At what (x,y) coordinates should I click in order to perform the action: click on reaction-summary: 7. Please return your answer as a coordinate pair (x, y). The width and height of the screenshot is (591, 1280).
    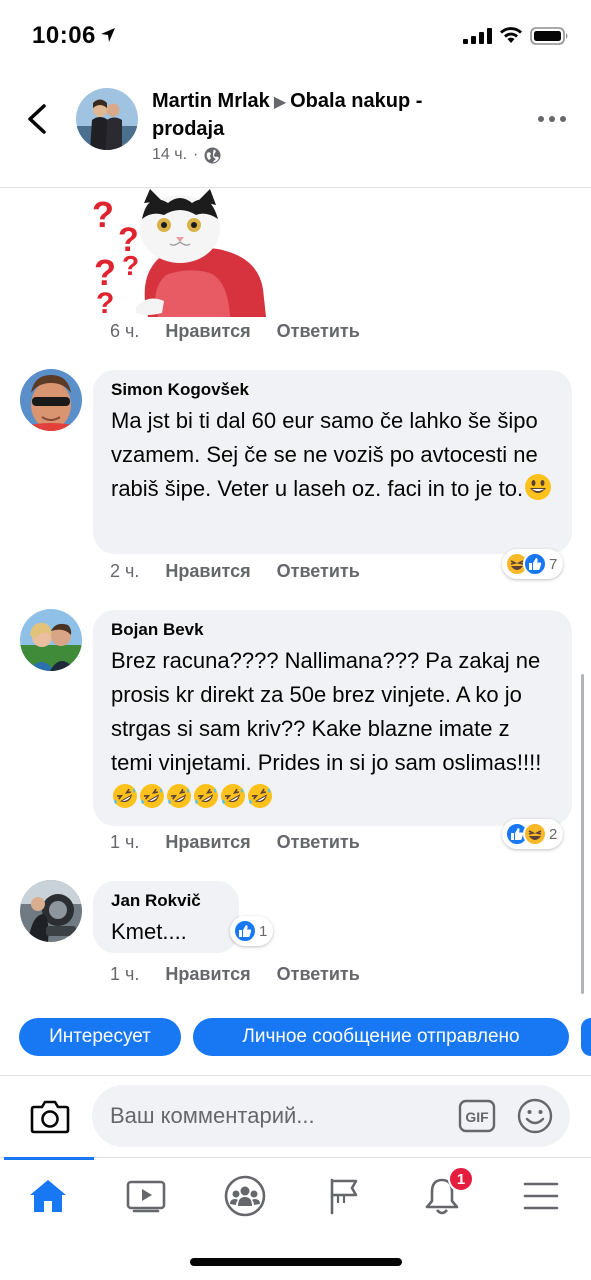
    Looking at the image, I should click on (533, 564).